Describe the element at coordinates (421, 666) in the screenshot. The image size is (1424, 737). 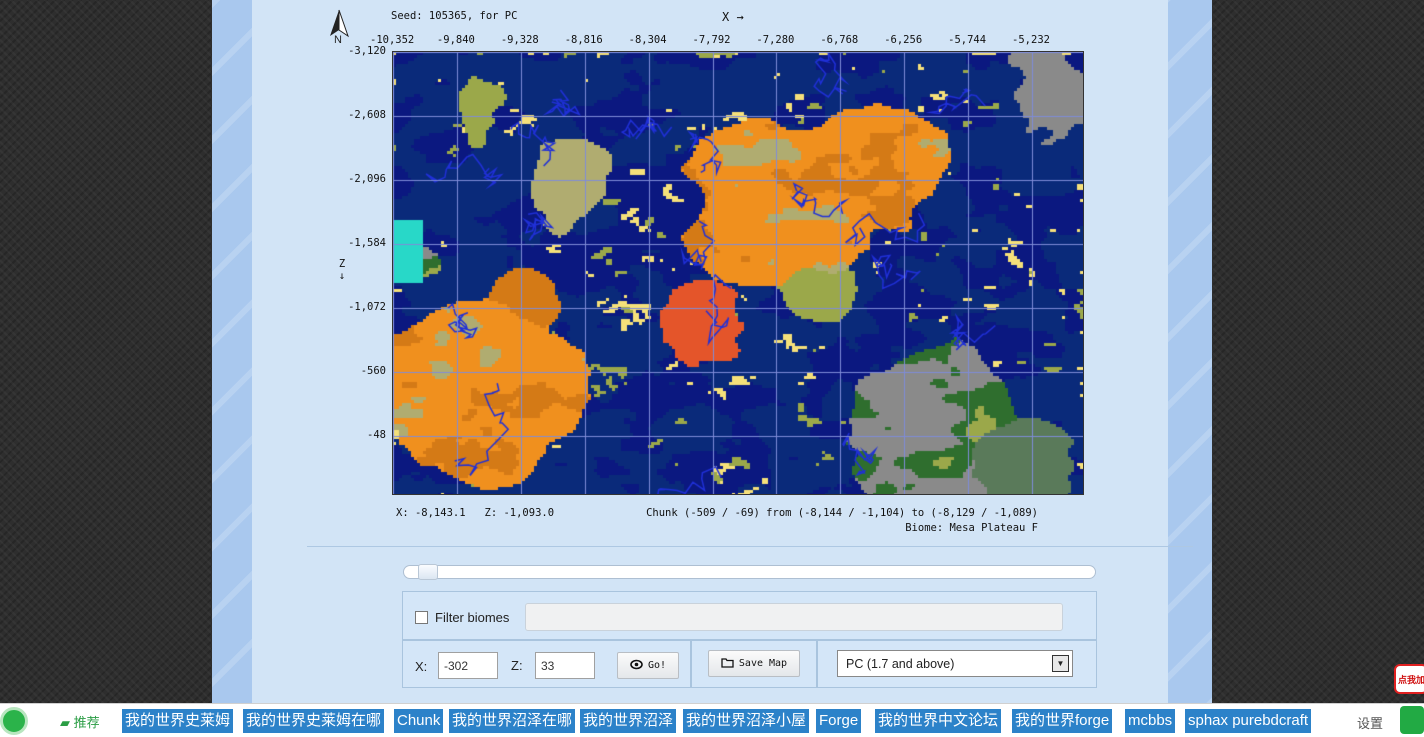
I see `x-input-label: X:` at that location.